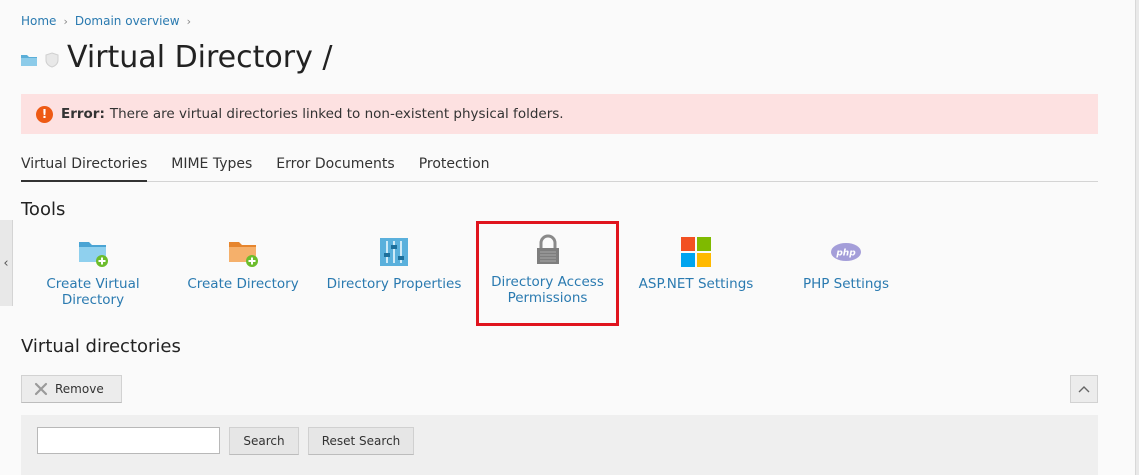  What do you see at coordinates (394, 284) in the screenshot?
I see `tool-label-line1: Directory Properties` at bounding box center [394, 284].